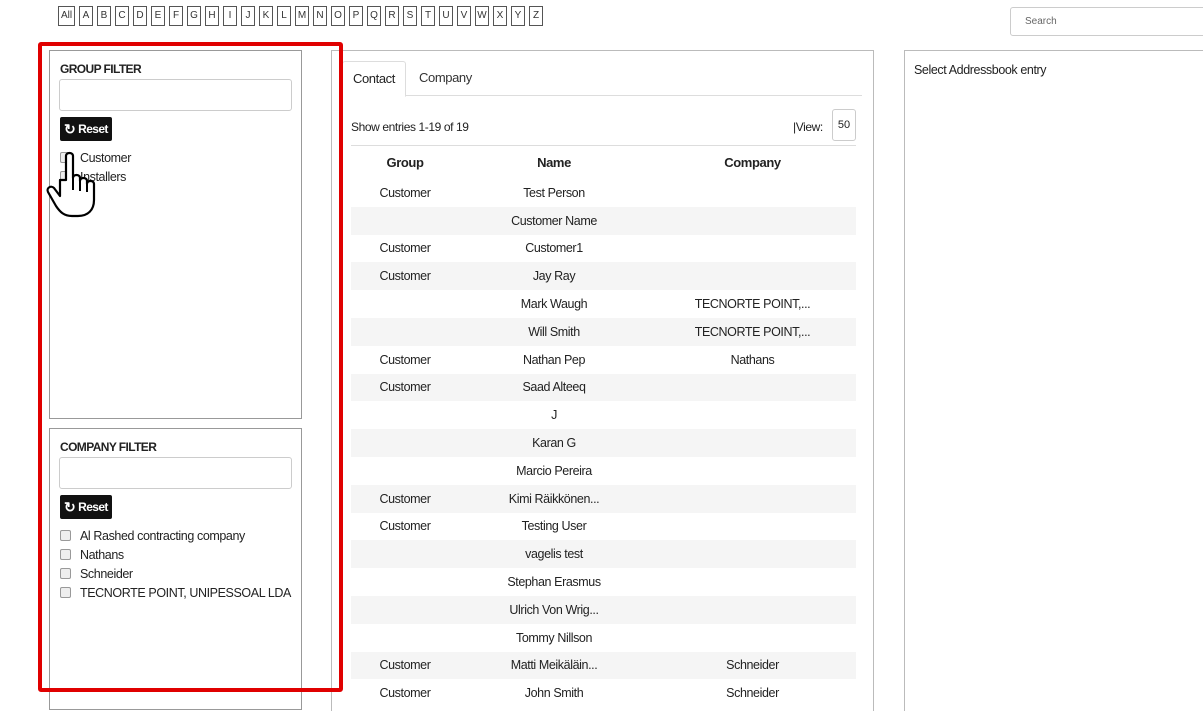 The image size is (1203, 711). What do you see at coordinates (410, 127) in the screenshot?
I see `entries-info: Show entries 1-19 of 19` at bounding box center [410, 127].